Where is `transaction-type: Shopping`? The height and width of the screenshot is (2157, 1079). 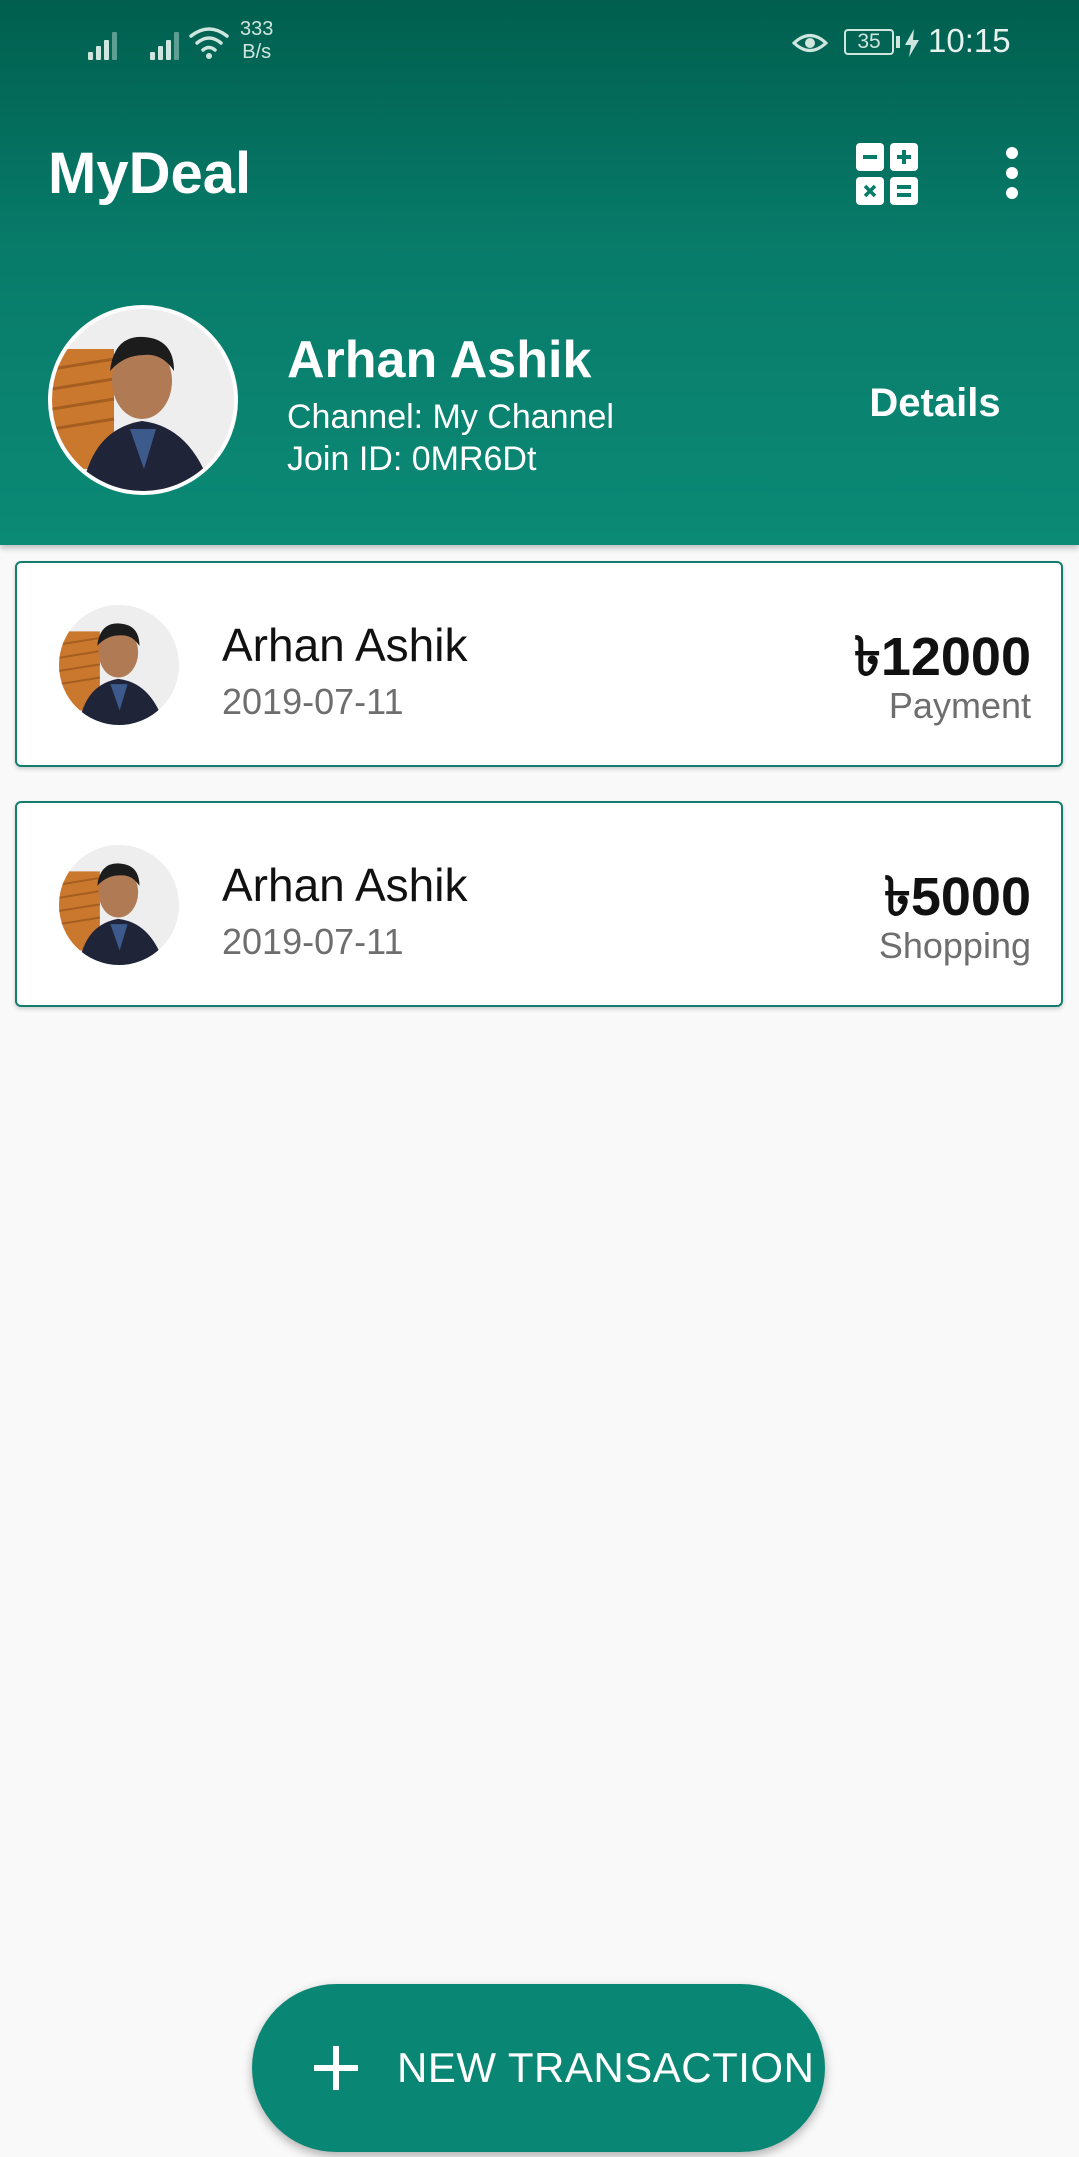 transaction-type: Shopping is located at coordinates (954, 945).